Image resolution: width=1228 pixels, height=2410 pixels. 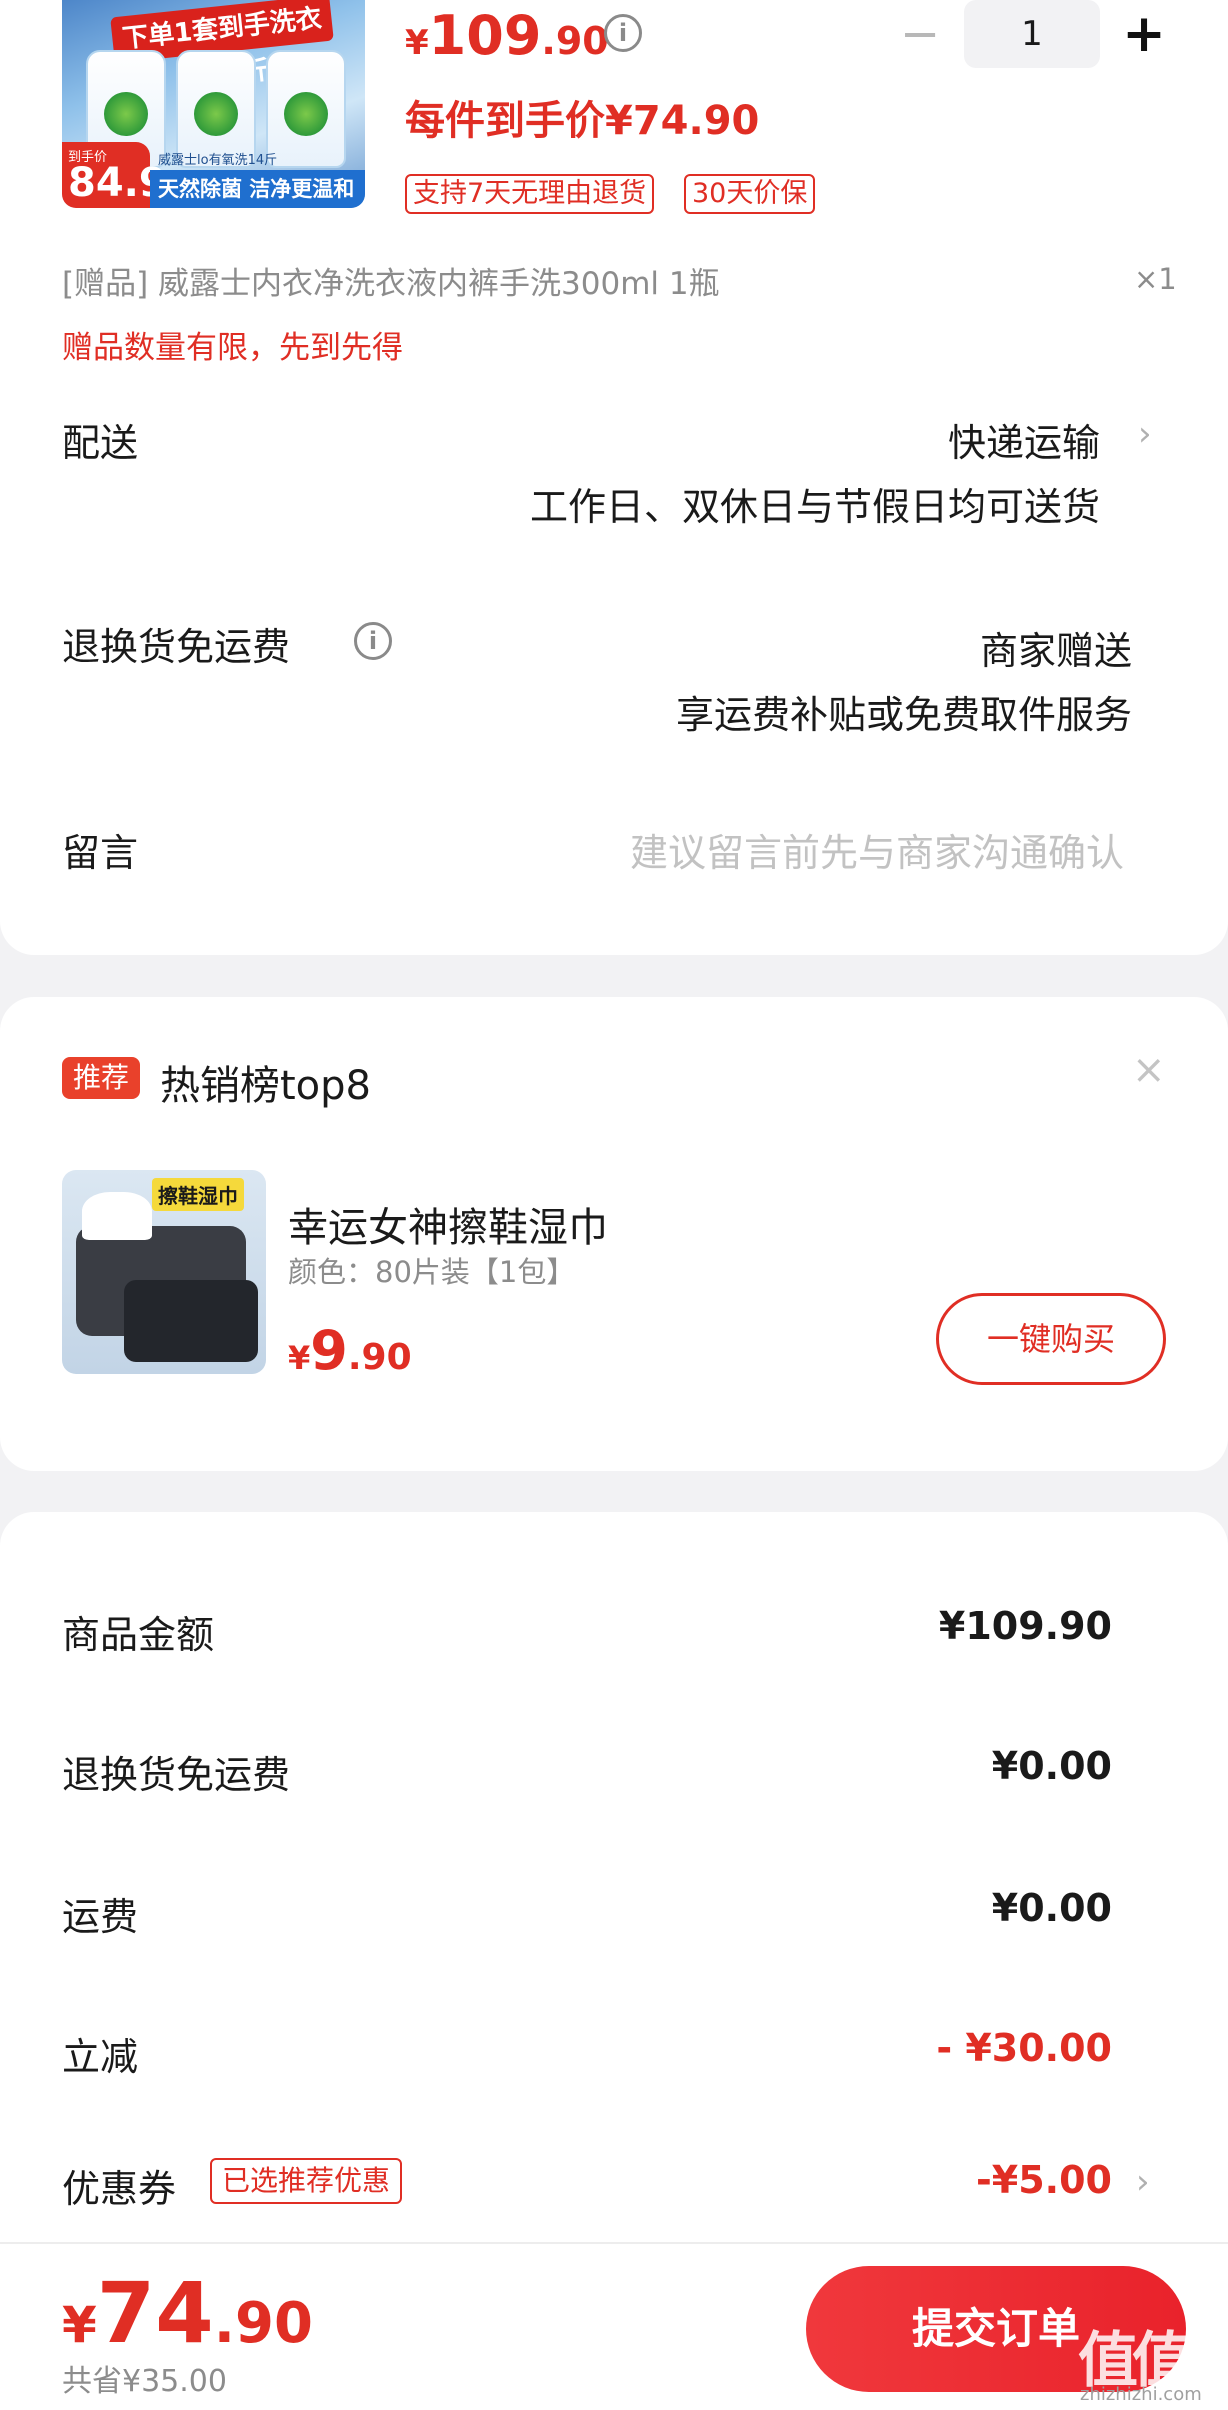 What do you see at coordinates (485, 35) in the screenshot?
I see `price-integer: 109` at bounding box center [485, 35].